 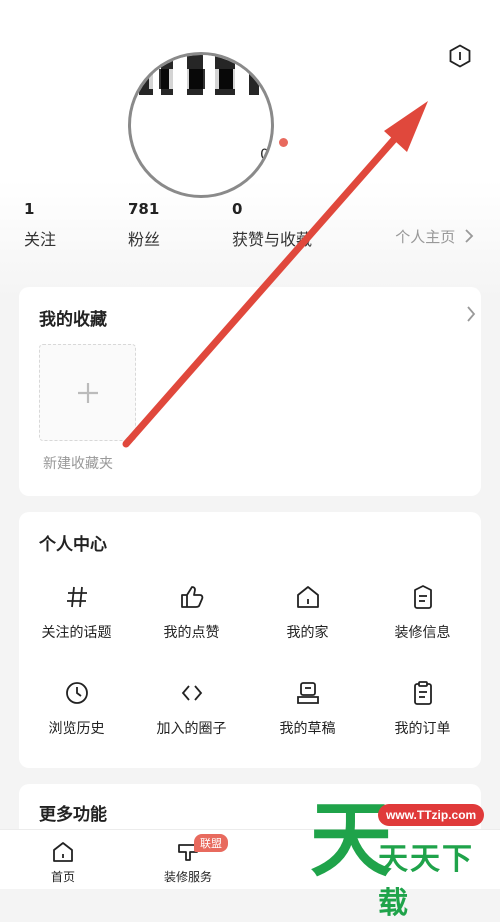 I want to click on stat-followers: 781 粉丝, so click(x=144, y=225).